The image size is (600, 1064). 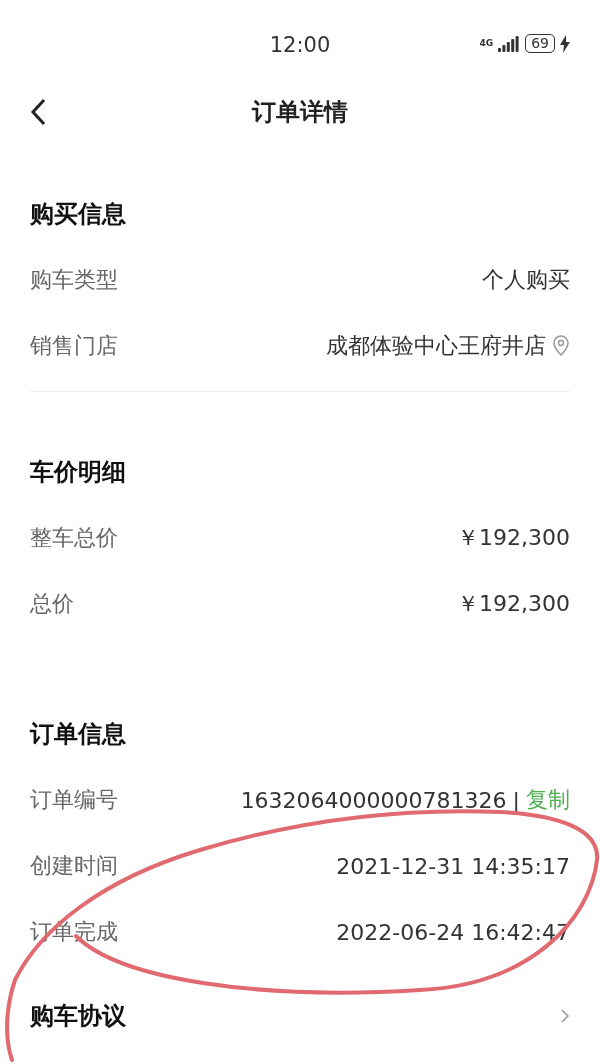 I want to click on field-value: 2021-12-31 14:35:17, so click(x=453, y=866).